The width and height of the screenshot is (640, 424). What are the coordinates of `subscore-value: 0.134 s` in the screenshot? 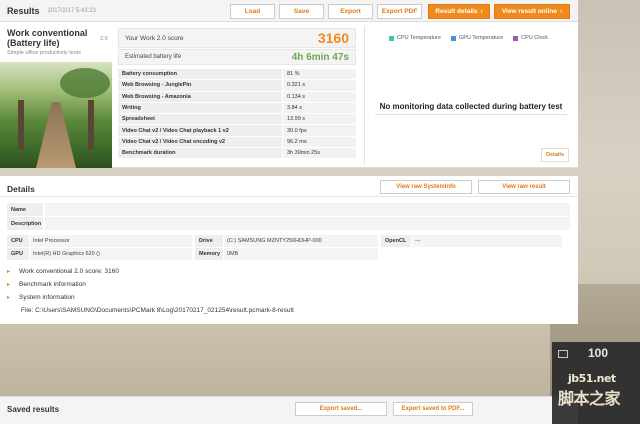 It's located at (319, 96).